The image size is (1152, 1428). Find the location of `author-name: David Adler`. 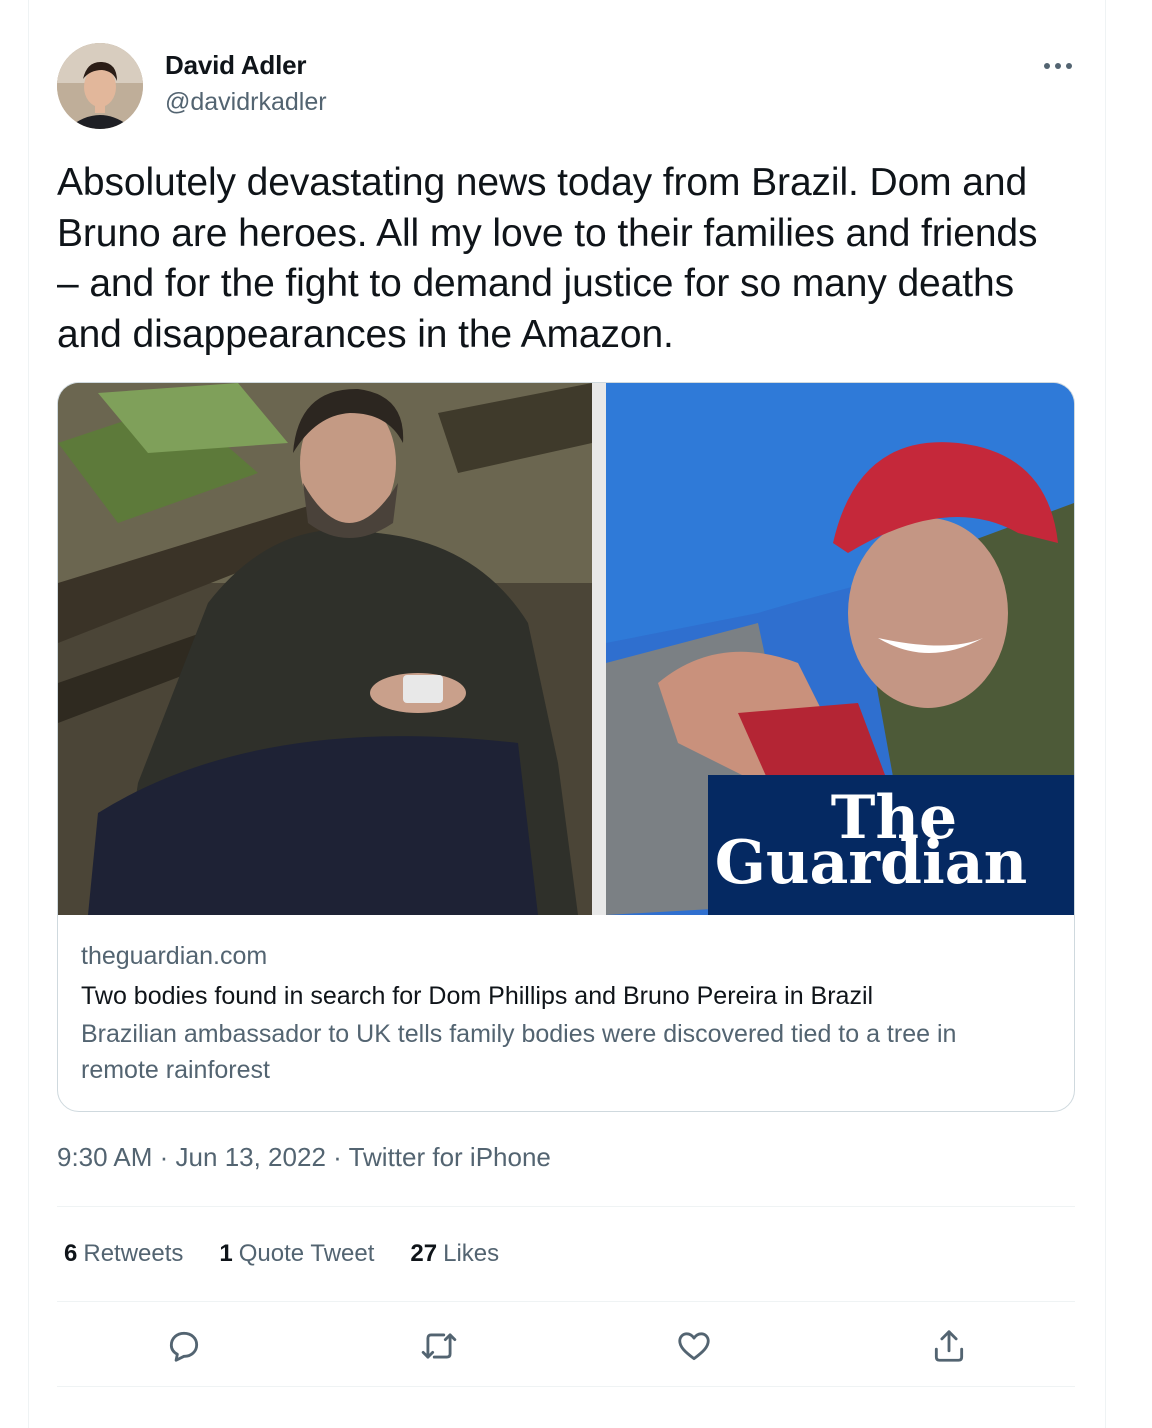

author-name: David Adler is located at coordinates (236, 65).